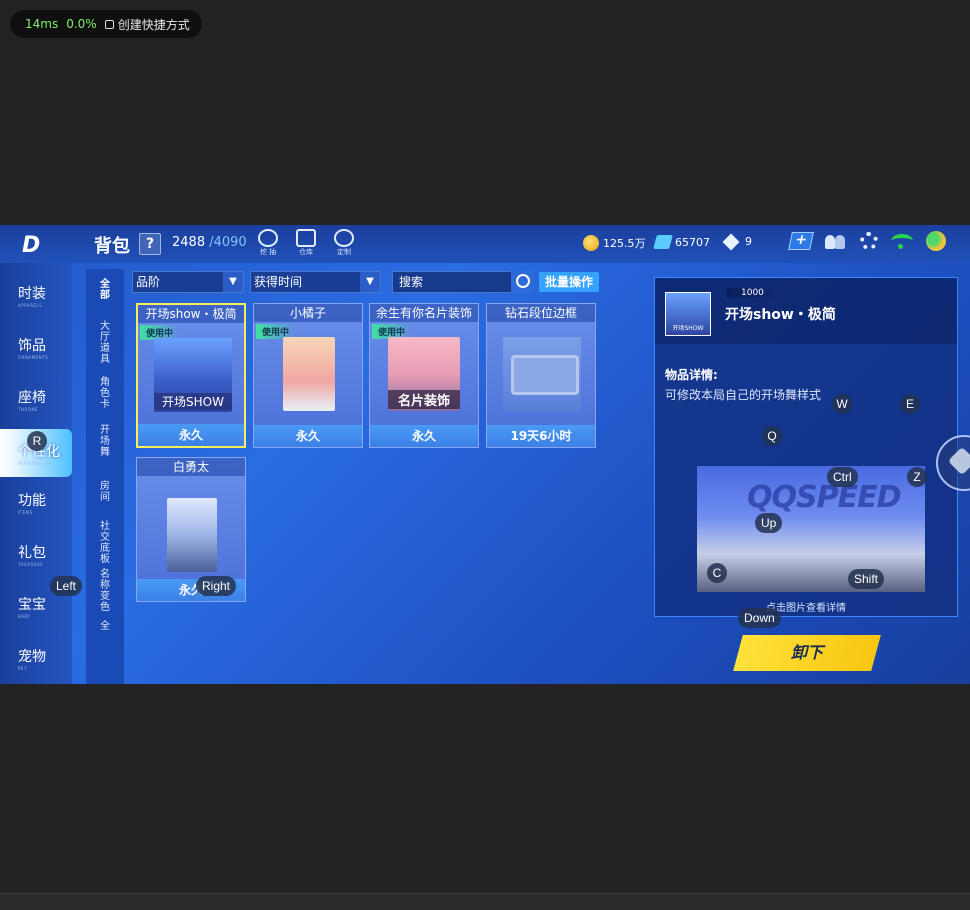 This screenshot has width=970, height=910. What do you see at coordinates (36, 514) in the screenshot?
I see `nav-items: 功能 ITEMS` at bounding box center [36, 514].